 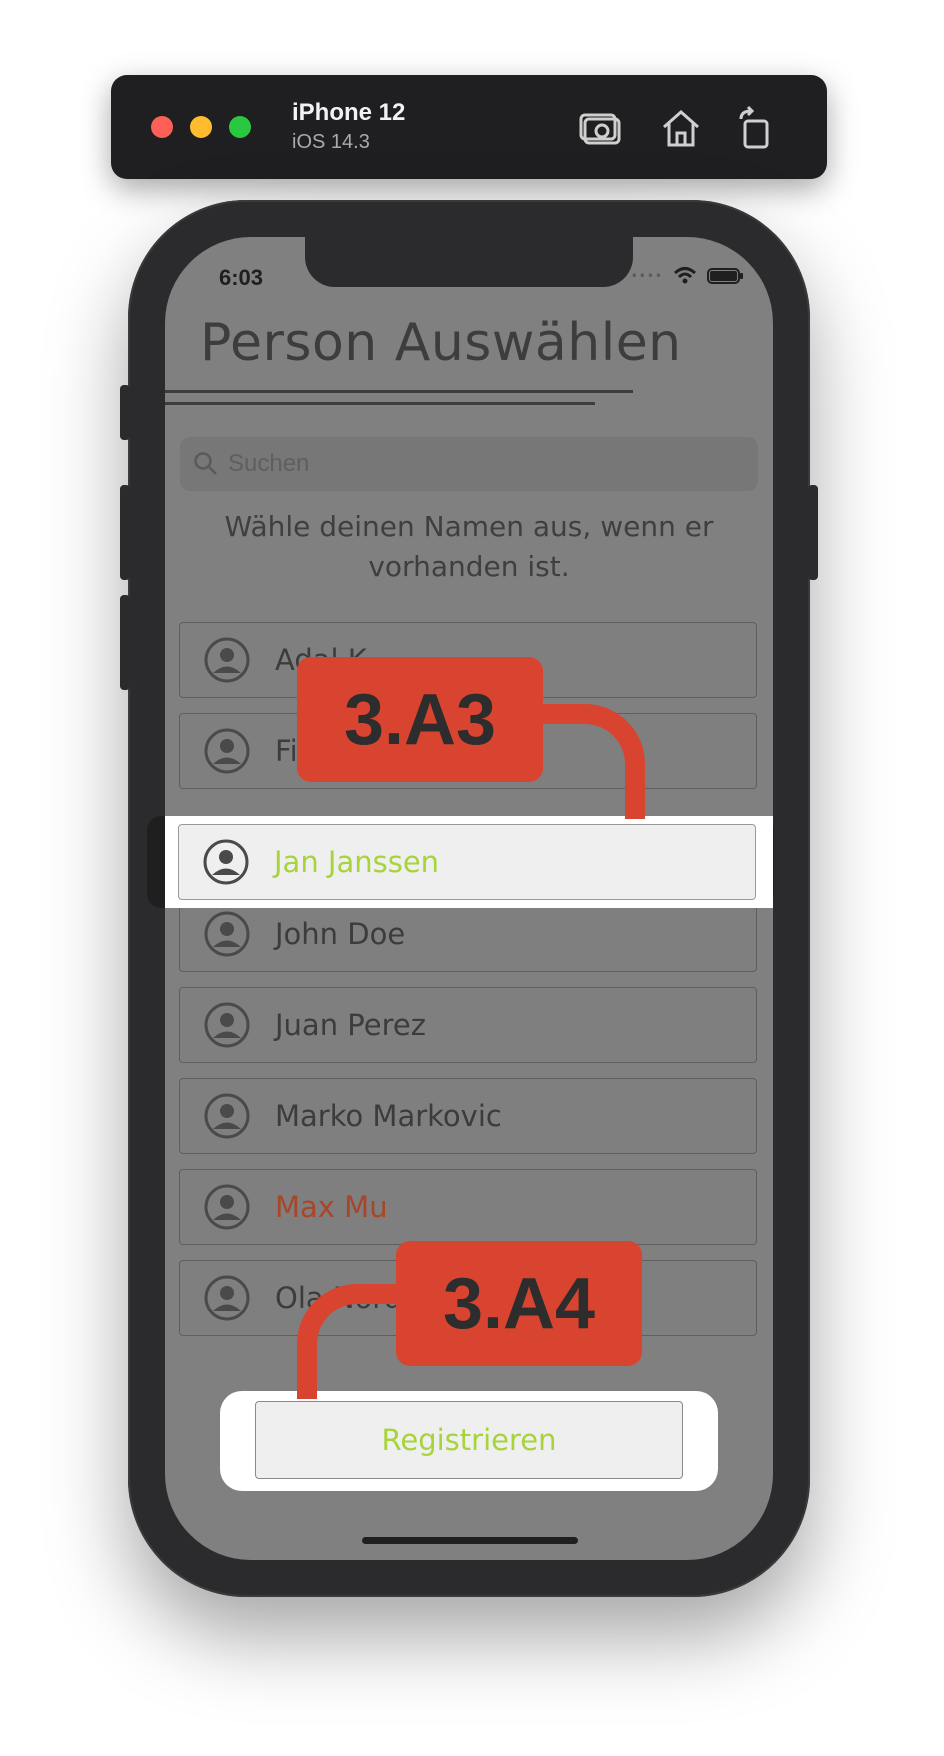 What do you see at coordinates (201, 127) in the screenshot?
I see `minimize-window-button` at bounding box center [201, 127].